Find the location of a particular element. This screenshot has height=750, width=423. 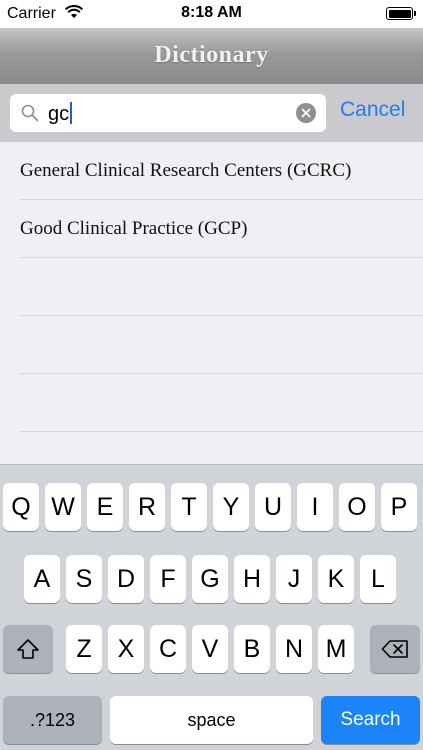

key-d: D is located at coordinates (126, 579).